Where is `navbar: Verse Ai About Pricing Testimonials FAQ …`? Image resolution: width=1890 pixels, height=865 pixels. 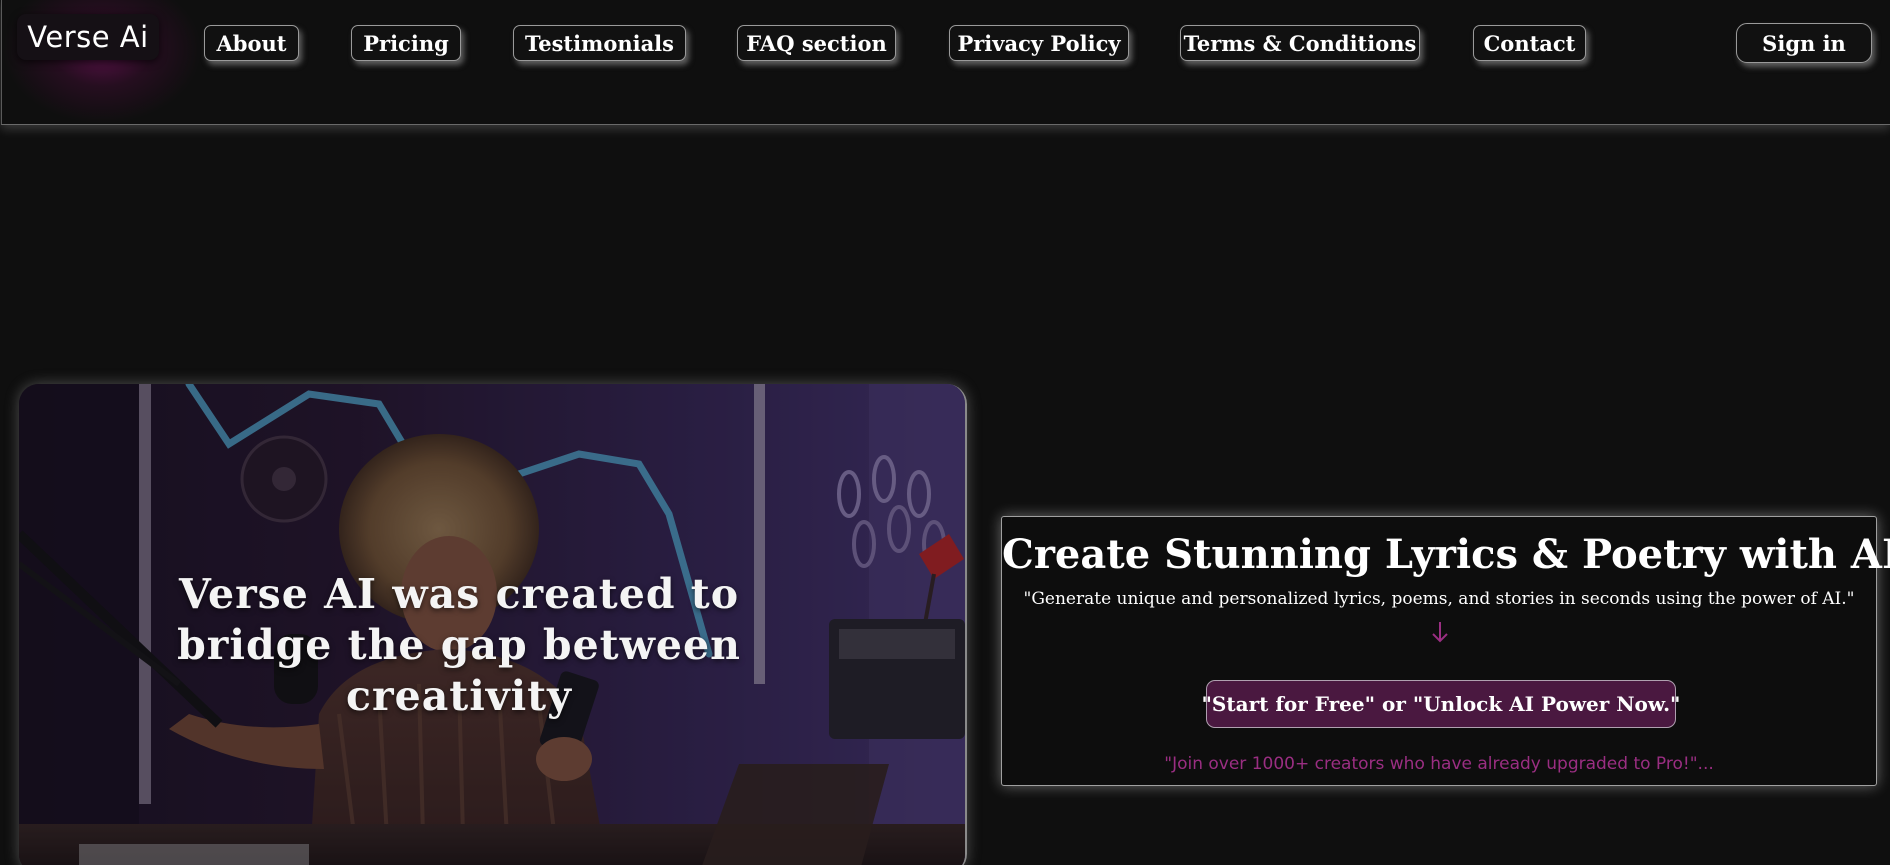
navbar: Verse Ai About Pricing Testimonials FAQ … is located at coordinates (945, 62).